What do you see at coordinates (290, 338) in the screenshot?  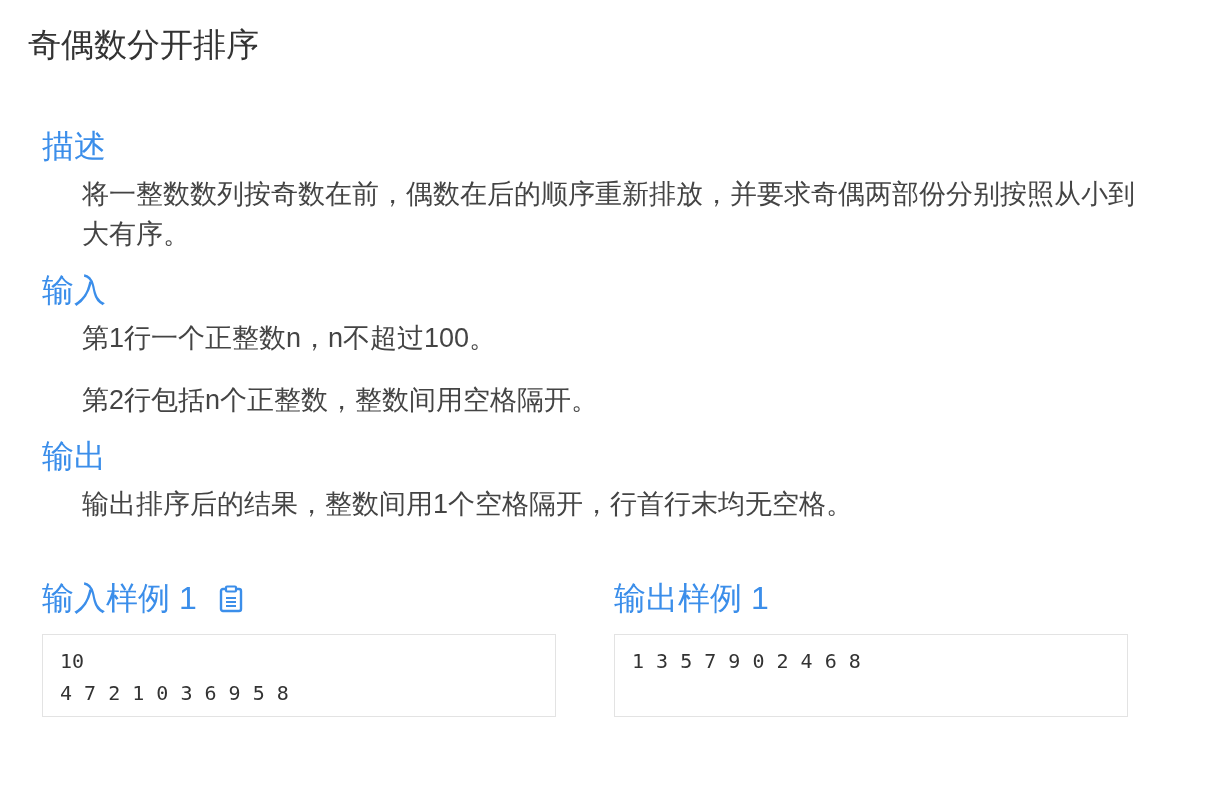 I see `paragraph: 第1行一个正整数n，n不超过100。` at bounding box center [290, 338].